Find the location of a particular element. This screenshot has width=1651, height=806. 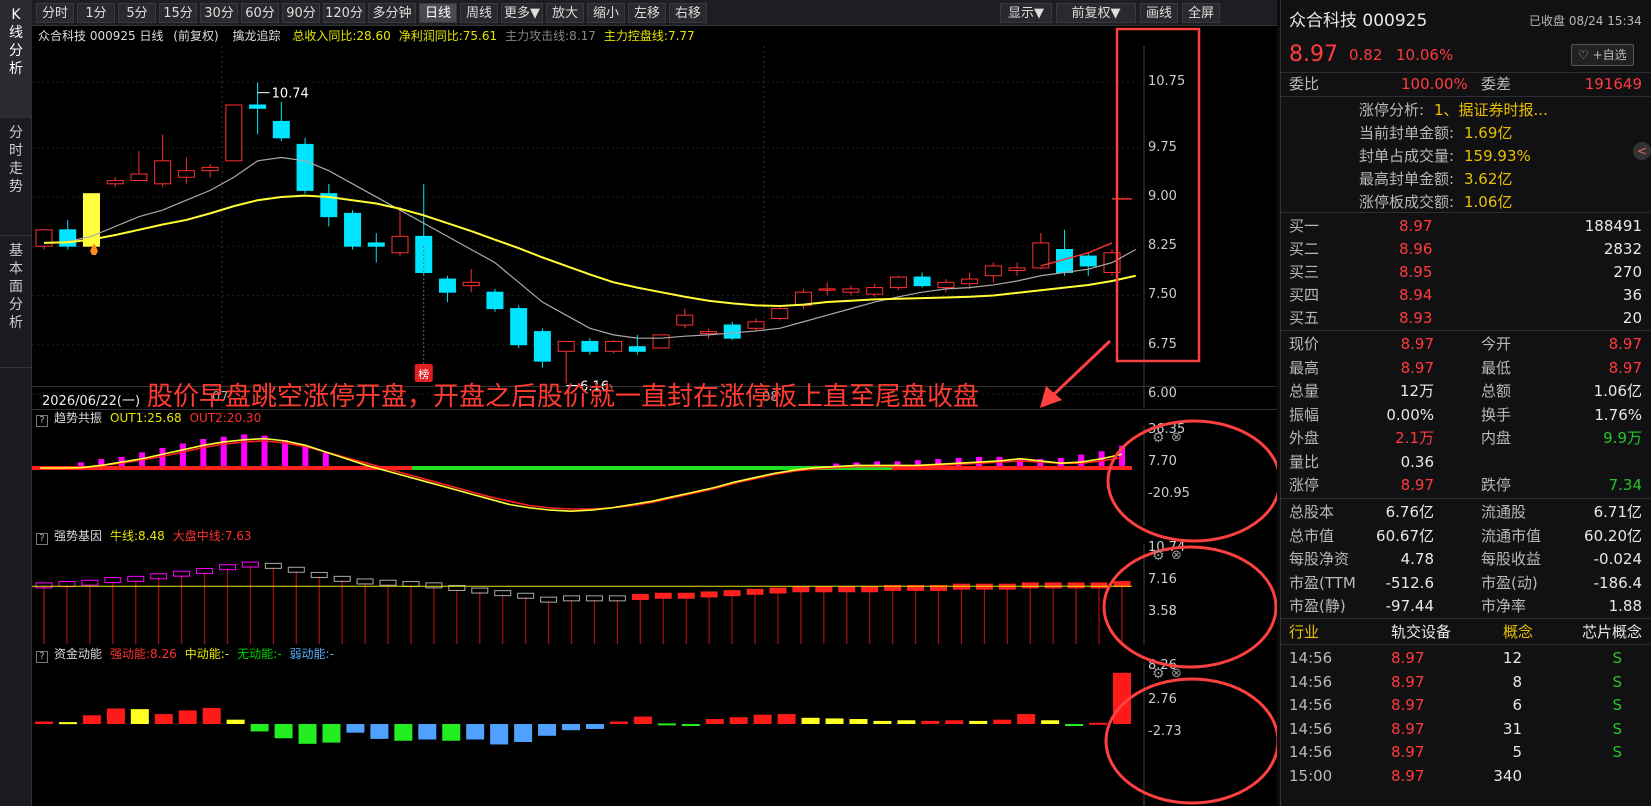

tick-side: S is located at coordinates (1617, 728).